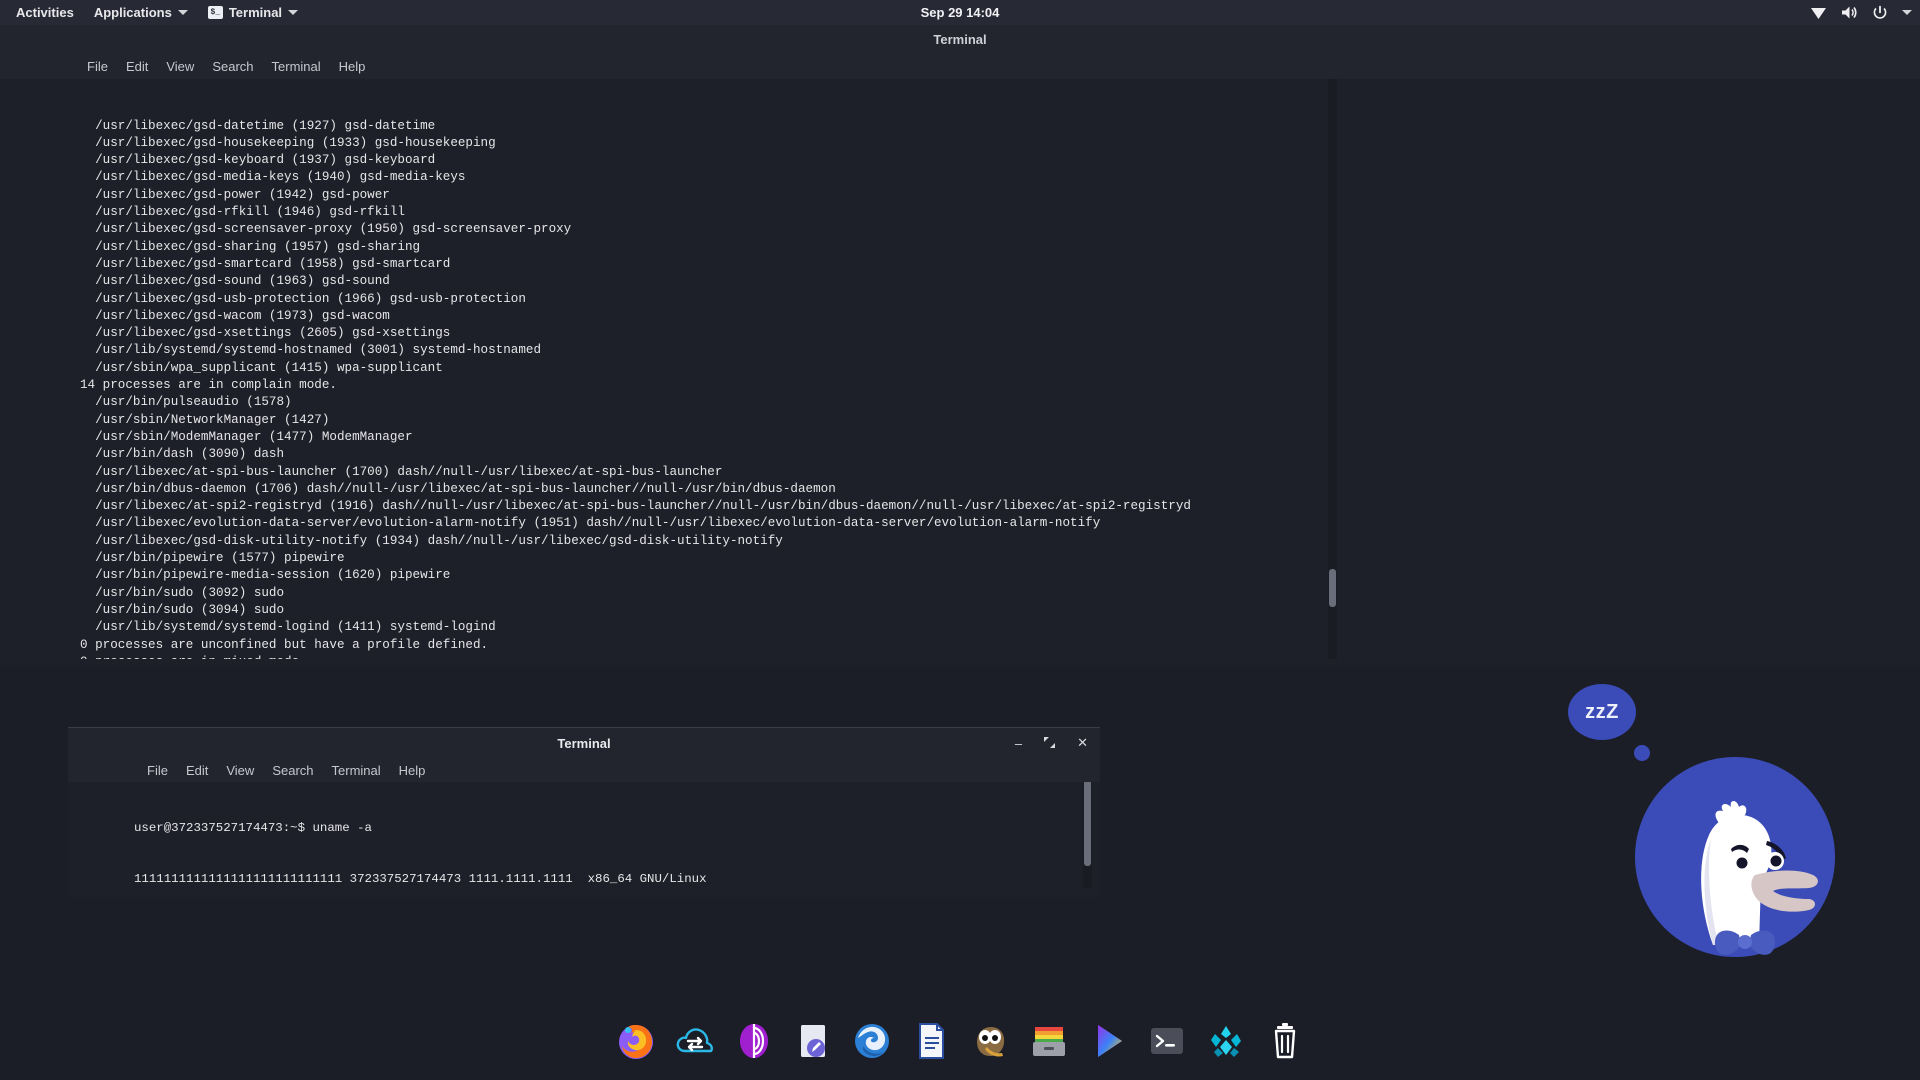 The height and width of the screenshot is (1080, 1920). I want to click on terminal-line: /usr/bin/pulseaudio (1578), so click(186, 402).